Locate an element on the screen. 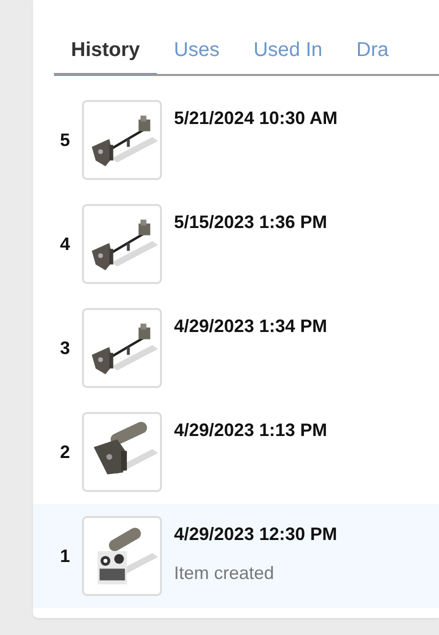 This screenshot has width=439, height=635. version-number: 4 is located at coordinates (64, 244).